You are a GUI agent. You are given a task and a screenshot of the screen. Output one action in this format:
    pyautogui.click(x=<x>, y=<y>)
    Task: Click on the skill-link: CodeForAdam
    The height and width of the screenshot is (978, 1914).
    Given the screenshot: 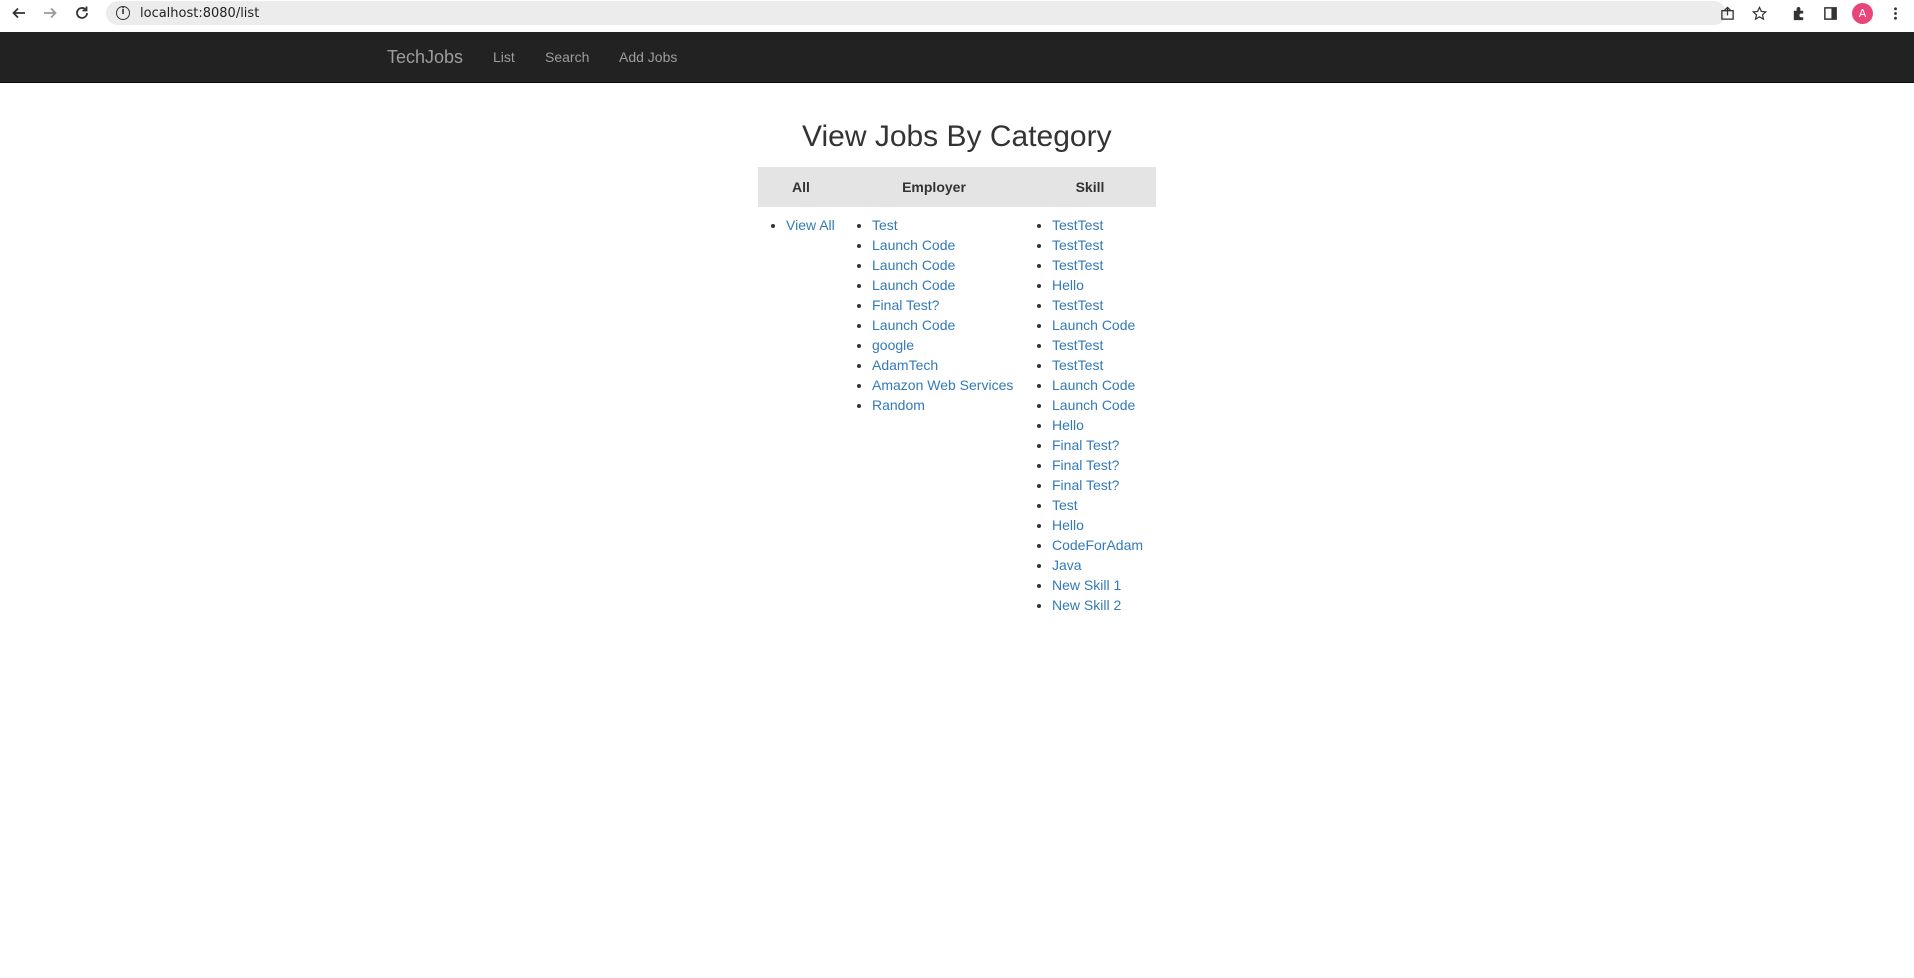 What is the action you would take?
    pyautogui.click(x=1097, y=545)
    